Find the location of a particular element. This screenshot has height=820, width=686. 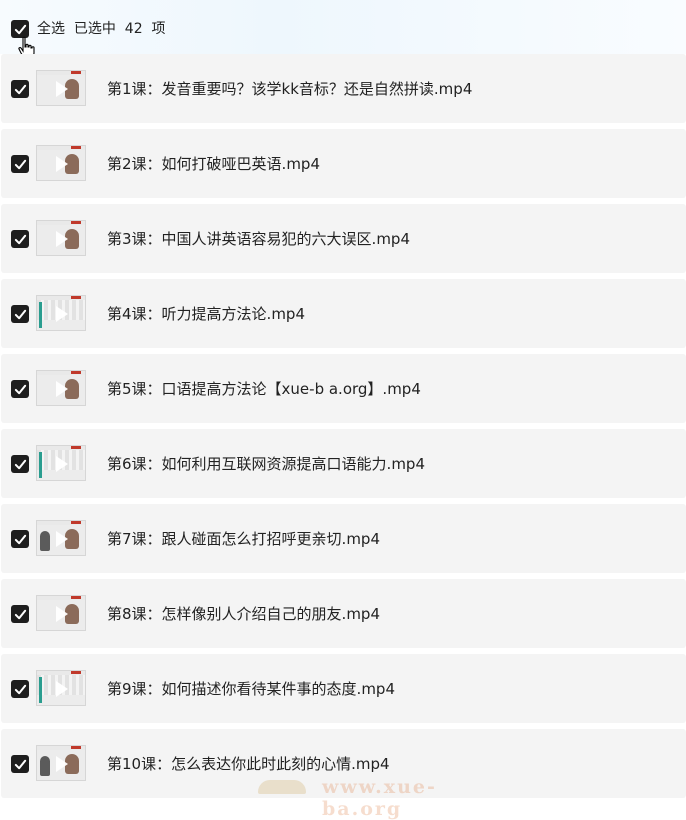

file-name: 第3课：中国人讲英语容易犯的六大误区.mp4 is located at coordinates (258, 239).